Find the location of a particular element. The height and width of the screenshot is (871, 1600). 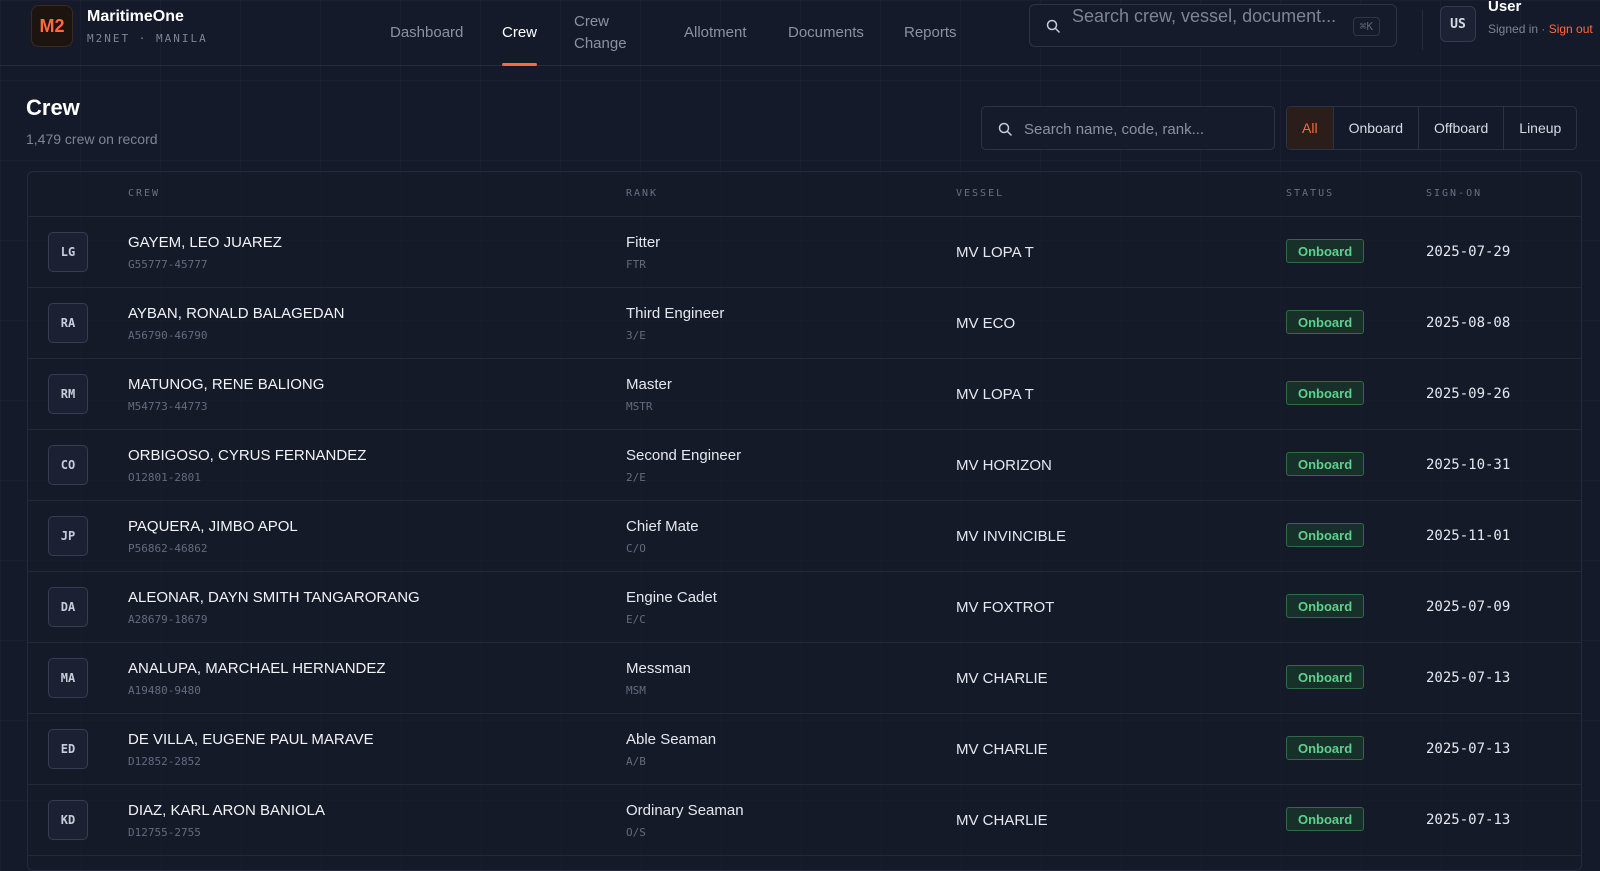

crew-search-input is located at coordinates (1144, 129).